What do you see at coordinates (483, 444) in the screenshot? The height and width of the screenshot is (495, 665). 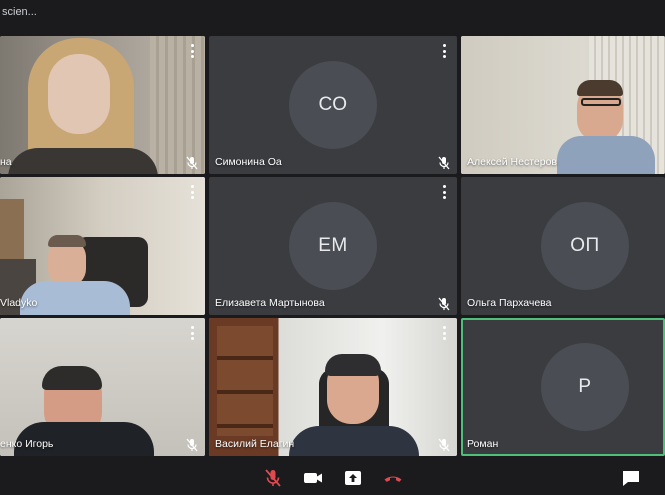 I see `participant-name: Роман` at bounding box center [483, 444].